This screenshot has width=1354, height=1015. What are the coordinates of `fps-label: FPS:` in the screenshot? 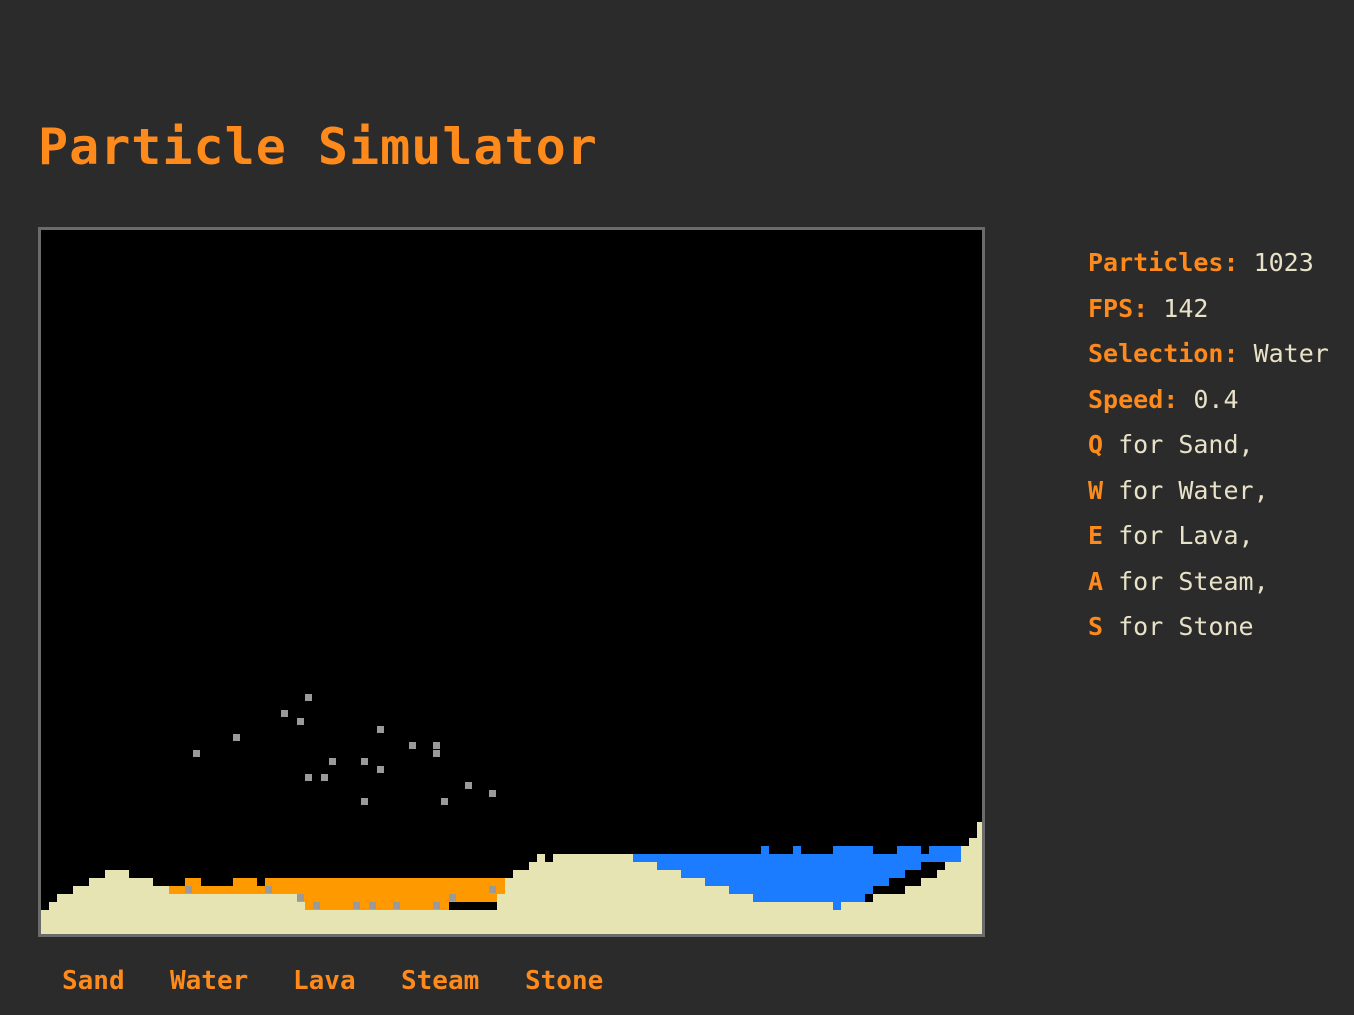 It's located at (1118, 308).